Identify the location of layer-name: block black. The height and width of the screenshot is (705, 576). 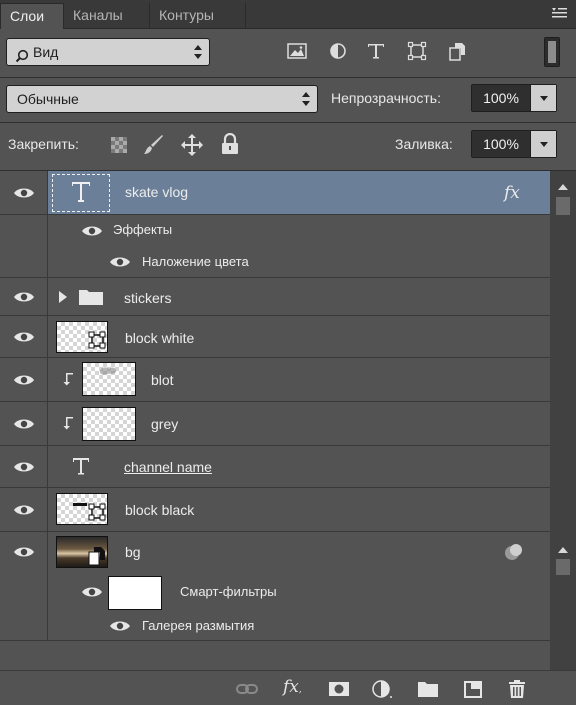
(160, 510).